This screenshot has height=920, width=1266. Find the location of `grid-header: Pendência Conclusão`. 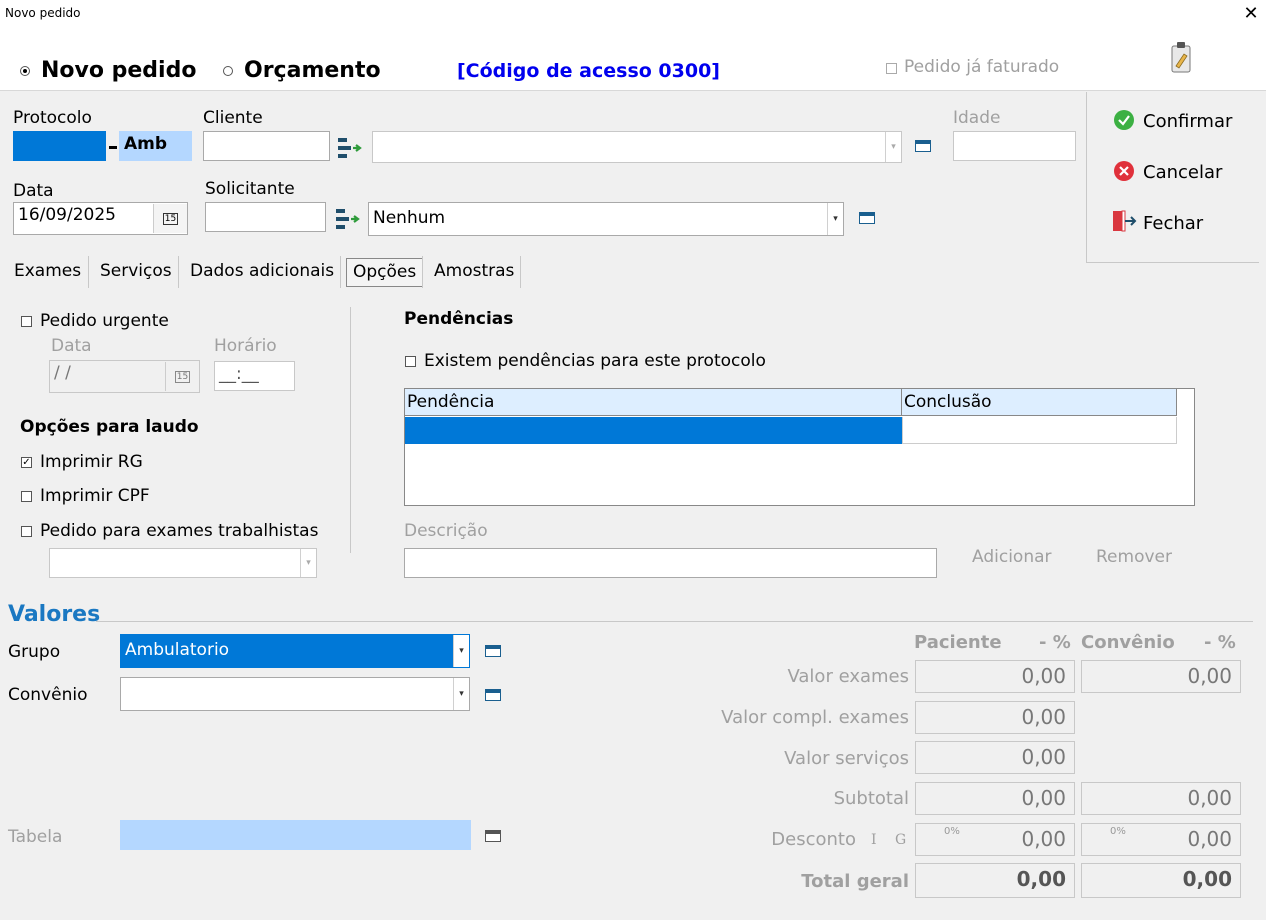

grid-header: Pendência Conclusão is located at coordinates (791, 402).